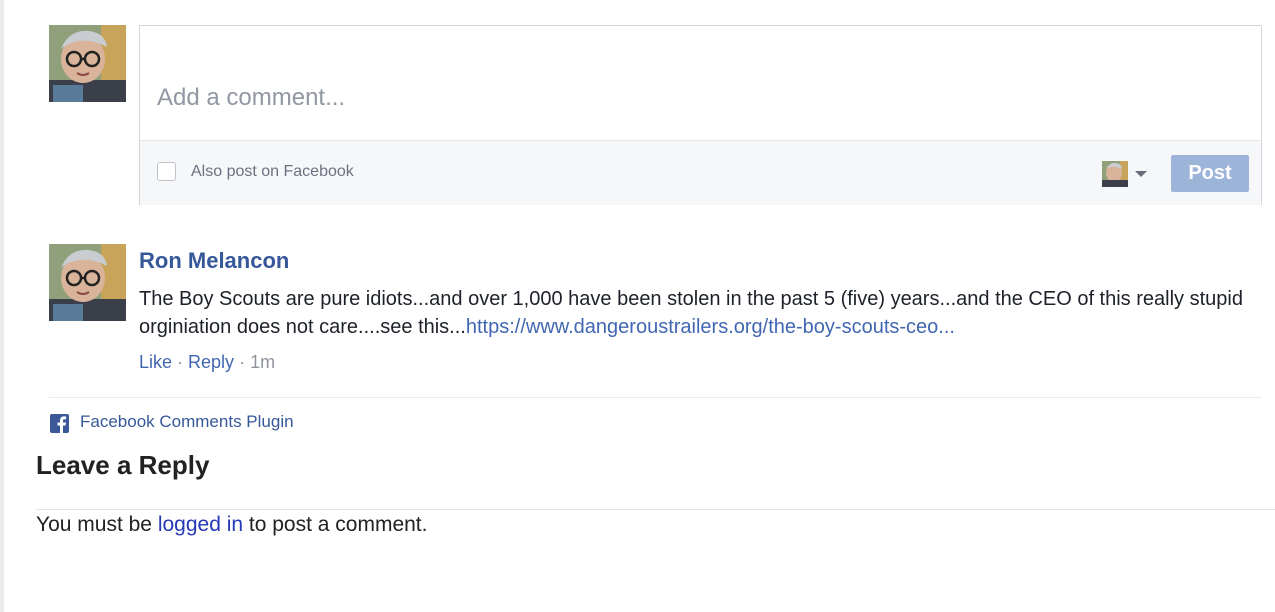 This screenshot has height=612, width=1275. What do you see at coordinates (123, 465) in the screenshot?
I see `leave-reply-heading: Leave a Reply` at bounding box center [123, 465].